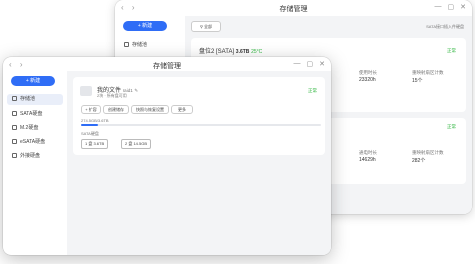 Image resolution: width=475 pixels, height=264 pixels. I want to click on stat-value: 15个, so click(417, 81).